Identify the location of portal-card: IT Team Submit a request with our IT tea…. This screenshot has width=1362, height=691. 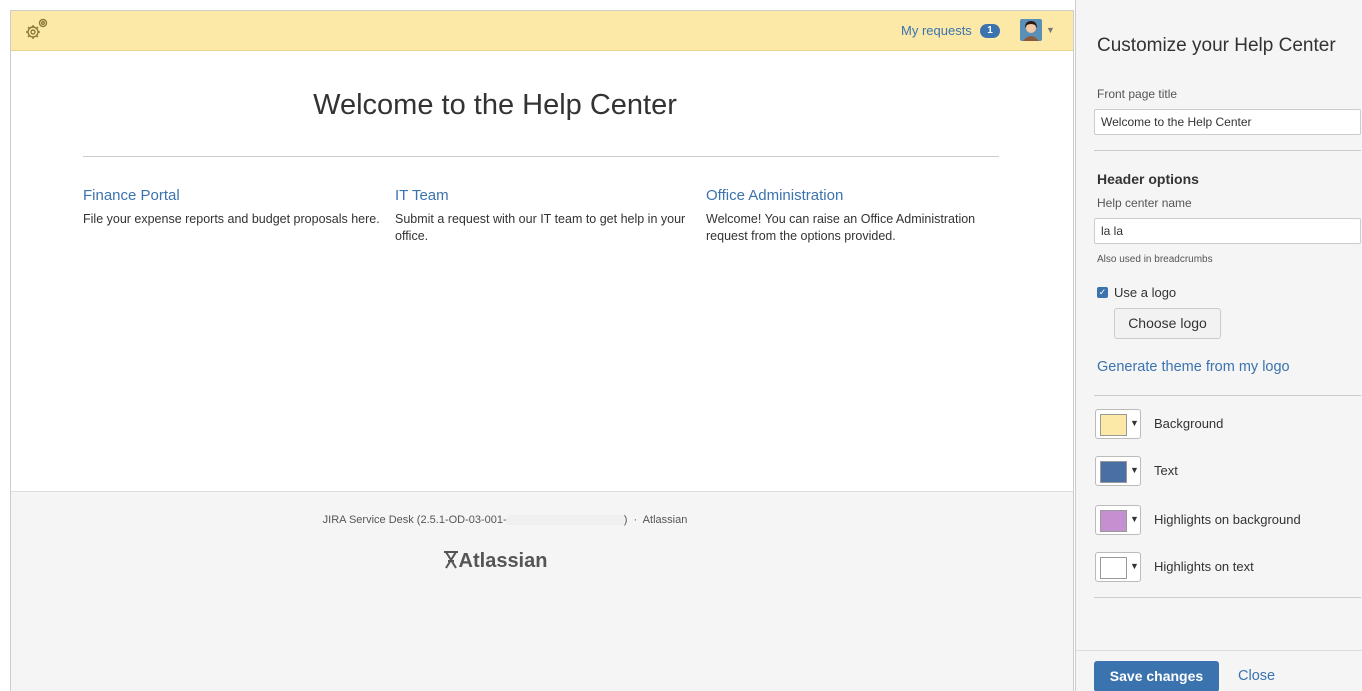
(545, 216).